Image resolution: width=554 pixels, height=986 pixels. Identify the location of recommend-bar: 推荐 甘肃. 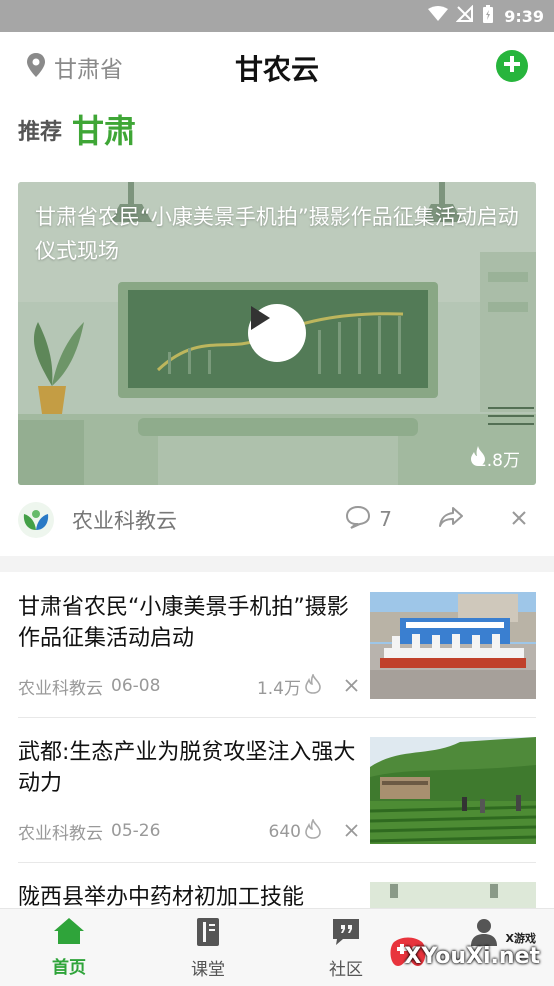
(77, 132).